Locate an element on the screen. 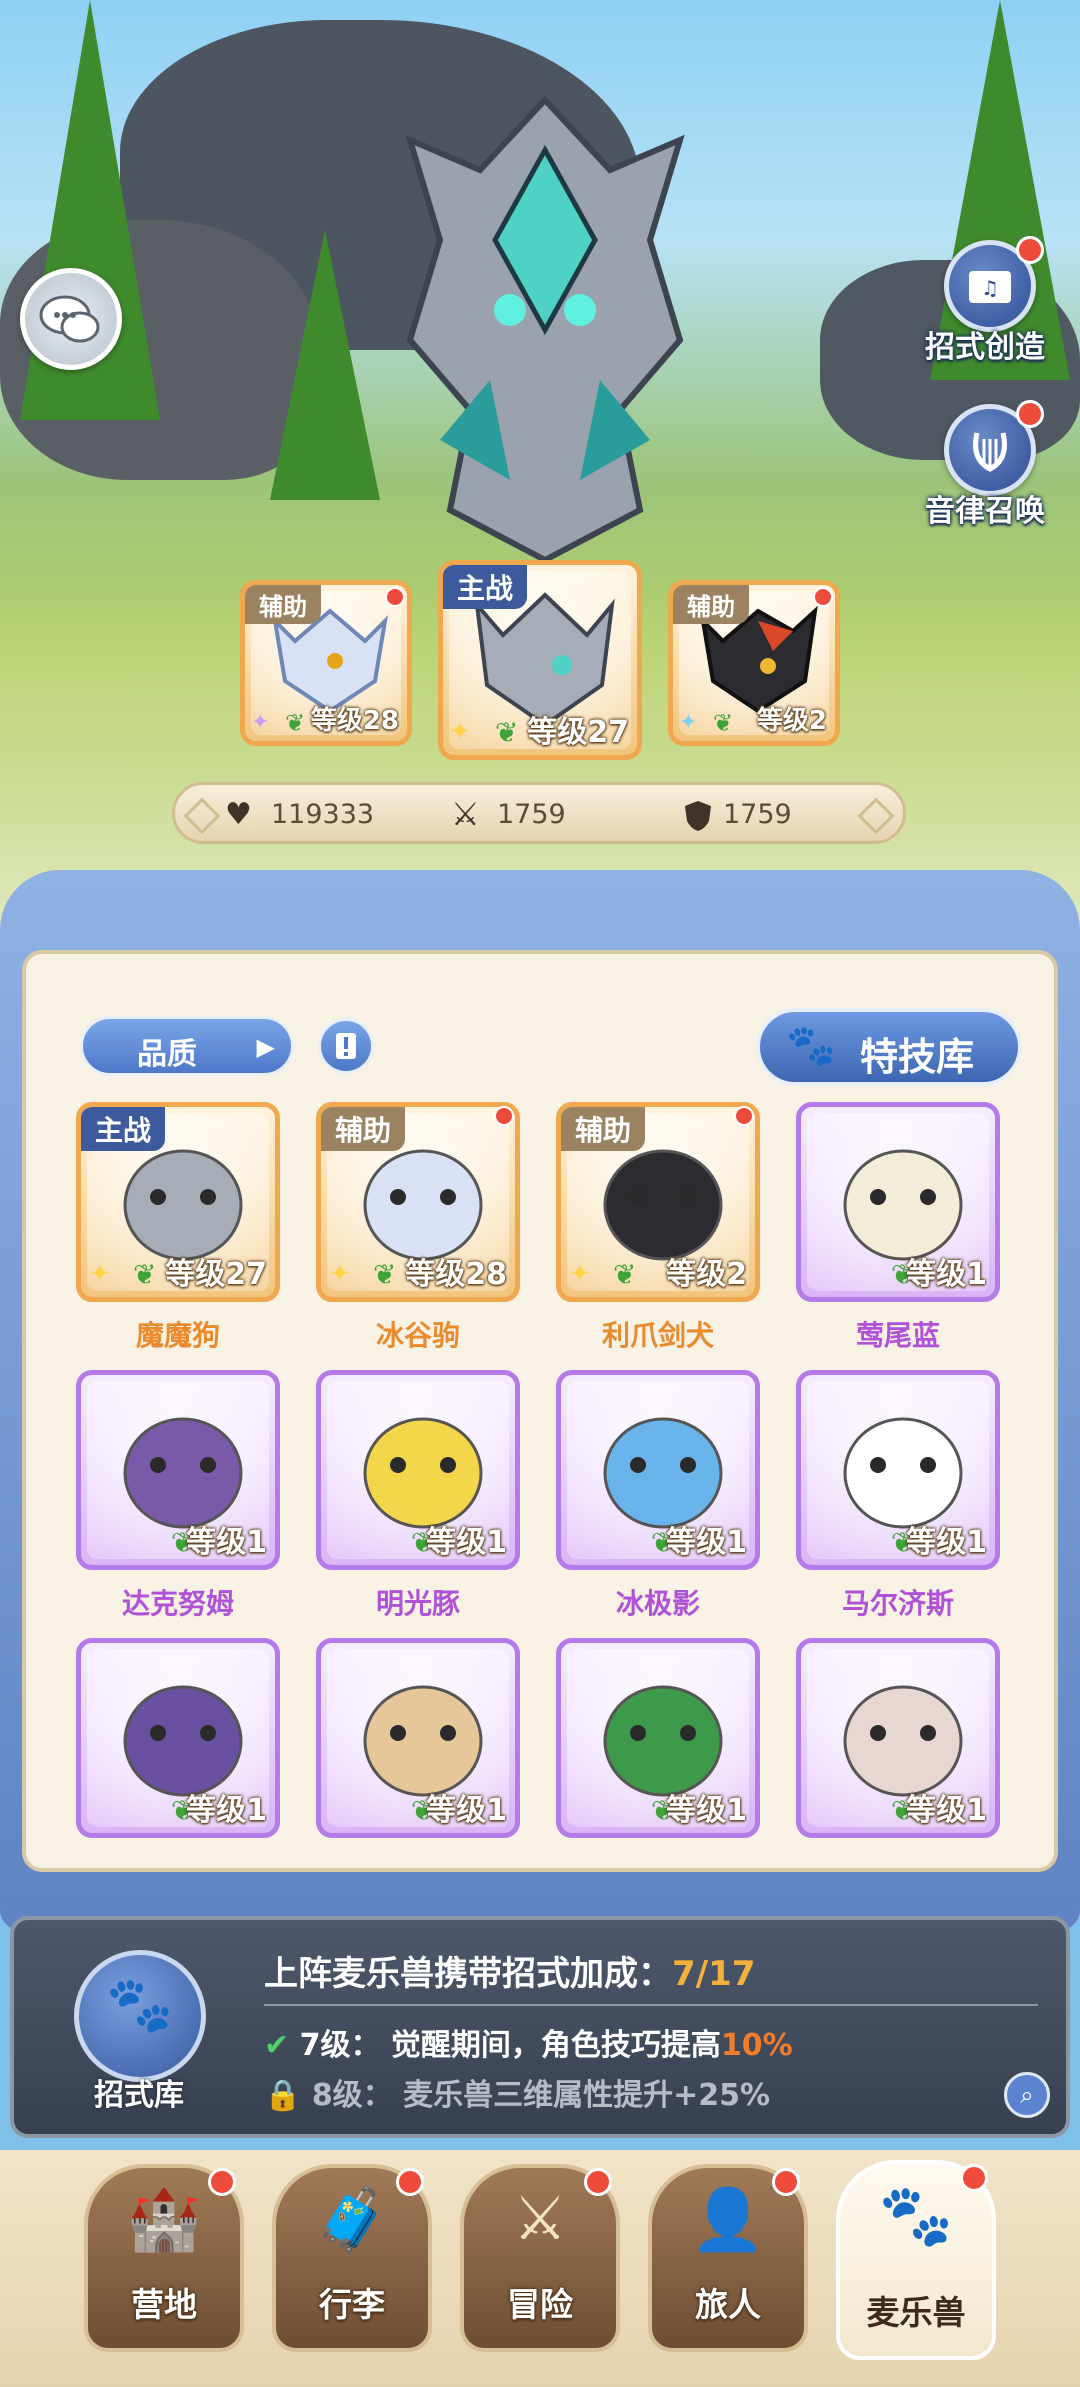  chat-button is located at coordinates (71, 319).